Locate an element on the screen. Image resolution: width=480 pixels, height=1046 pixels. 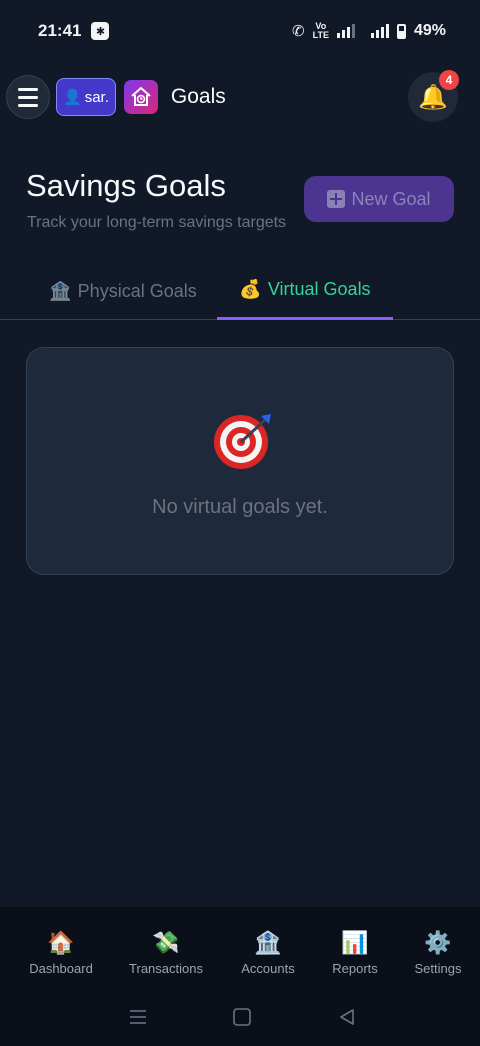
tab-physical-goals: 🏦 Physical Goals is located at coordinates (123, 291).